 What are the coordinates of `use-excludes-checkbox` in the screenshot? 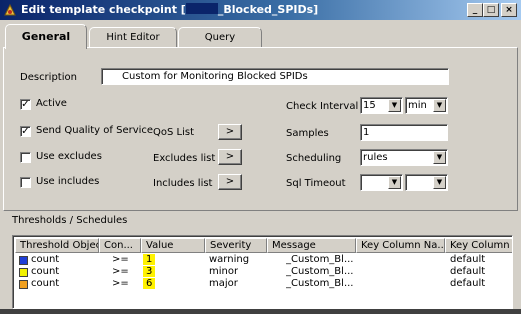 It's located at (25, 157).